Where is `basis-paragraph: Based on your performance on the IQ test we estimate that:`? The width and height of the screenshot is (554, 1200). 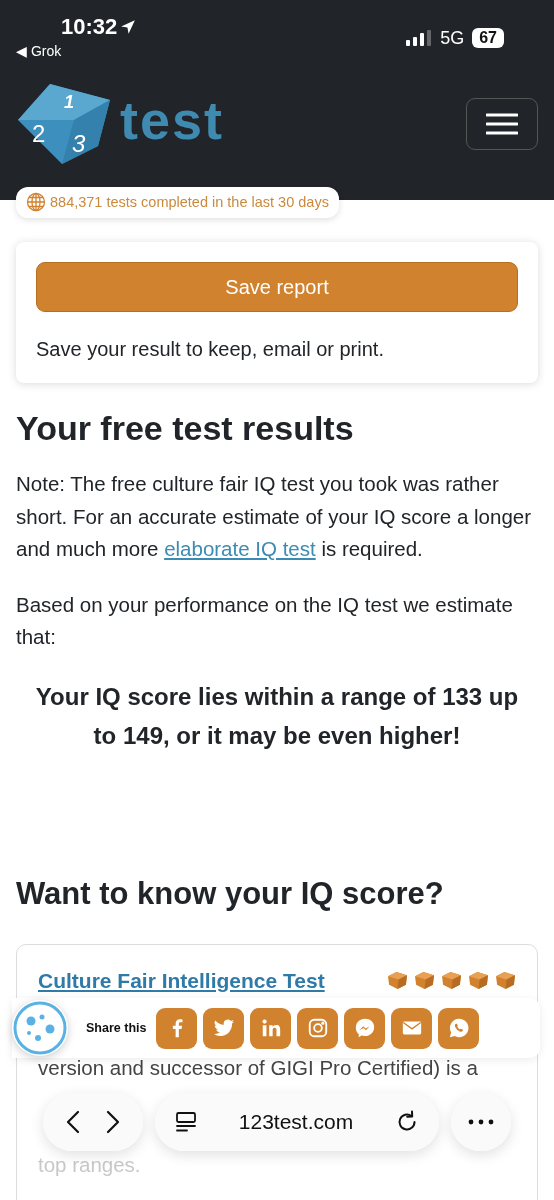
basis-paragraph: Based on your performance on the IQ test we estimate that: is located at coordinates (265, 620).